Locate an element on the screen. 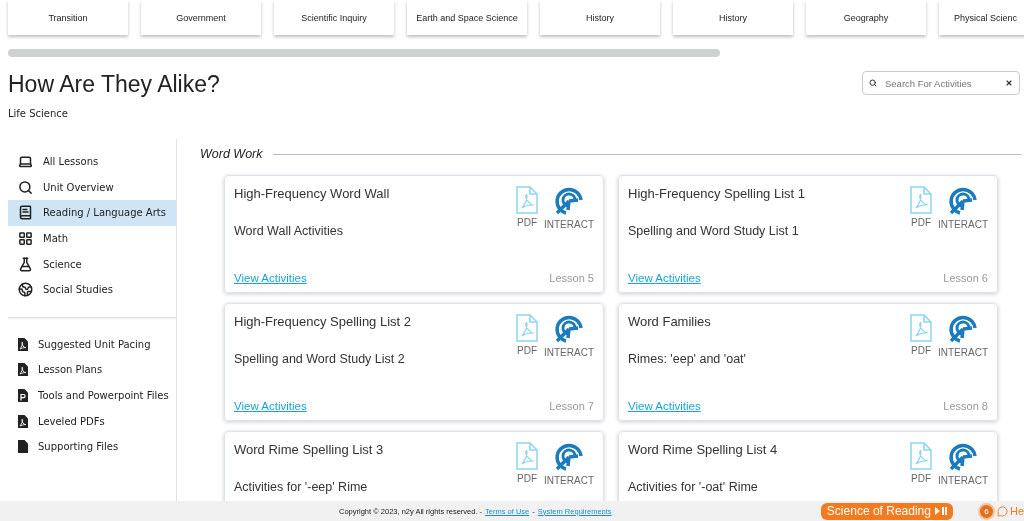  card-title: High-Frequency Spelling List 1 is located at coordinates (717, 194).